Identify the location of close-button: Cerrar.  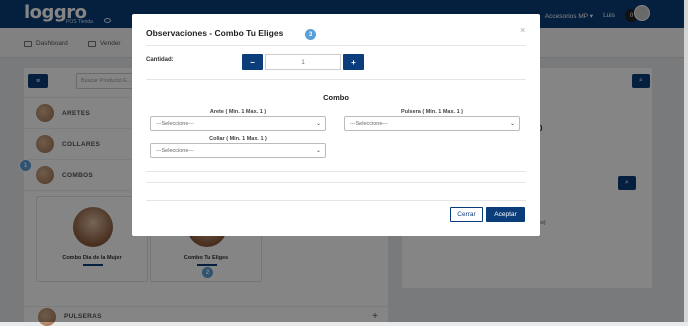
(466, 214).